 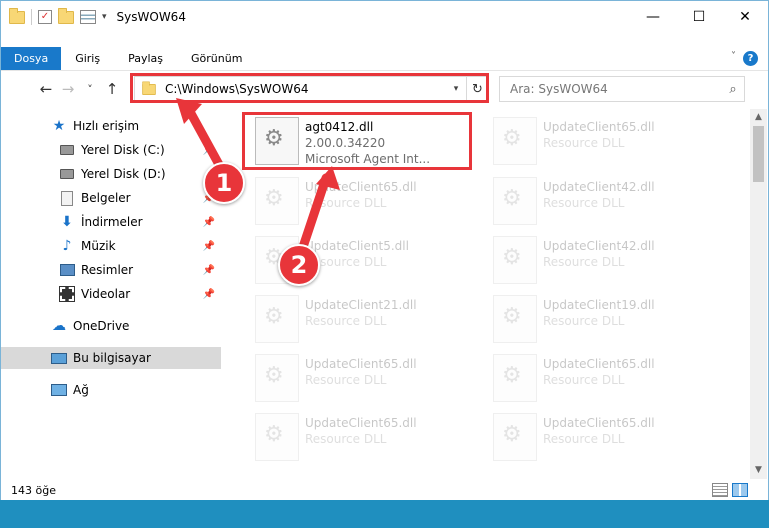 I want to click on desktop-background, so click(x=384, y=514).